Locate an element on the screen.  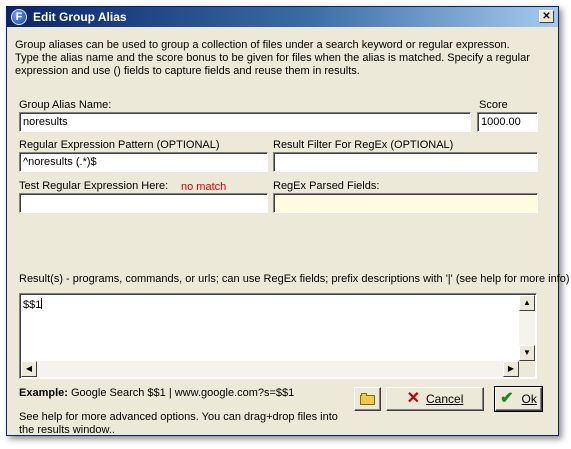
folder-open-icon is located at coordinates (367, 399).